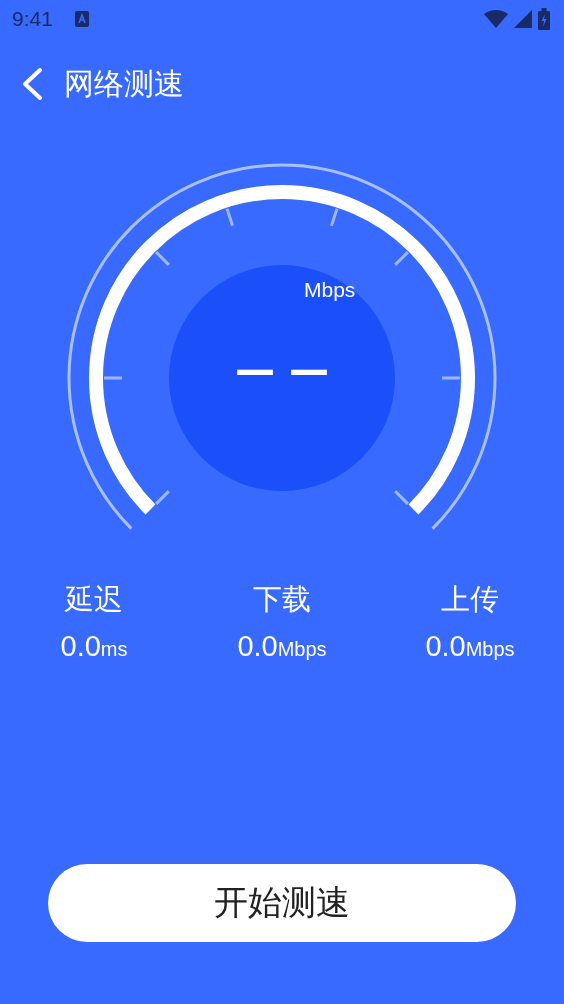 Image resolution: width=564 pixels, height=1004 pixels. Describe the element at coordinates (470, 599) in the screenshot. I see `stat-label: 上传` at that location.